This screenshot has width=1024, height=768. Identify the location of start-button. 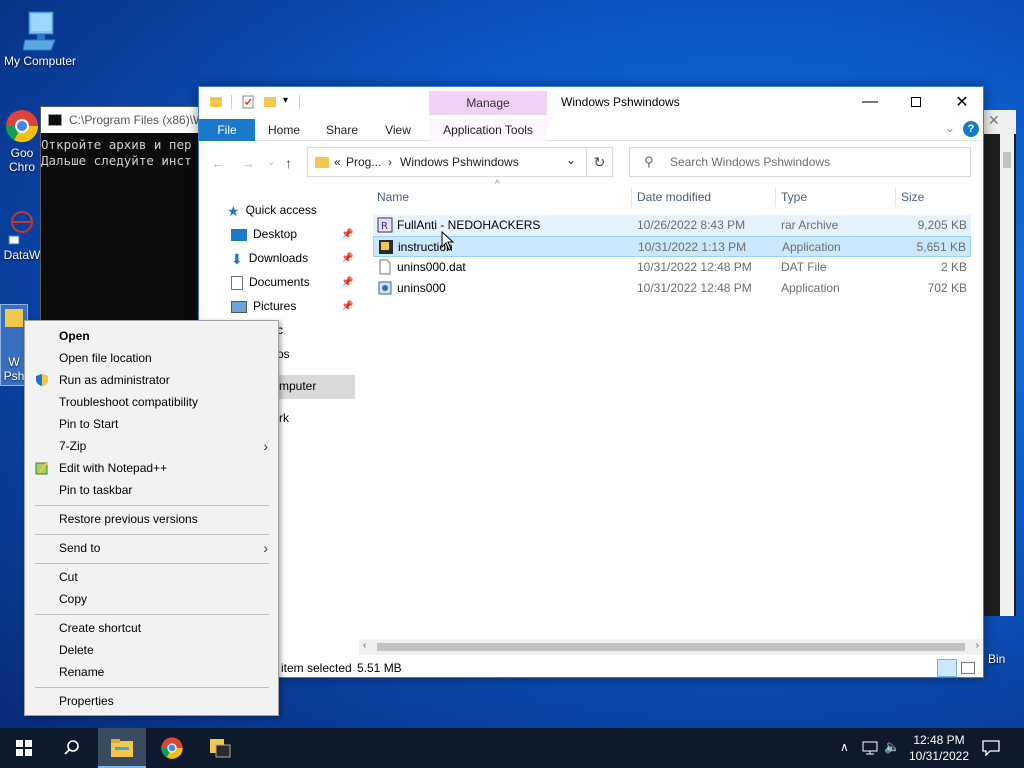
(24, 748).